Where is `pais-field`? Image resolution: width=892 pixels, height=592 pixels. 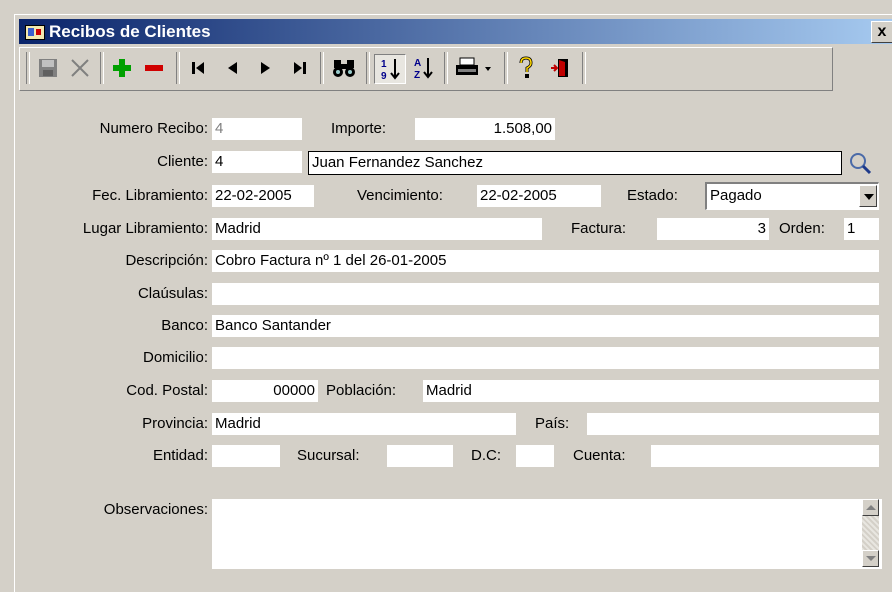
pais-field is located at coordinates (733, 424).